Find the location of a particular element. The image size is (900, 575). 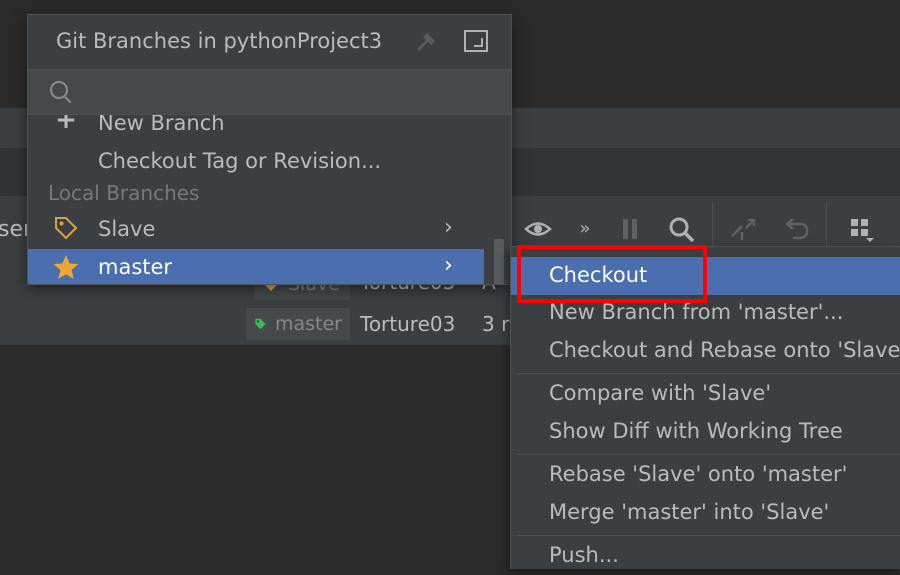

popup-title: Git Branches in pythonProject3 is located at coordinates (219, 41).